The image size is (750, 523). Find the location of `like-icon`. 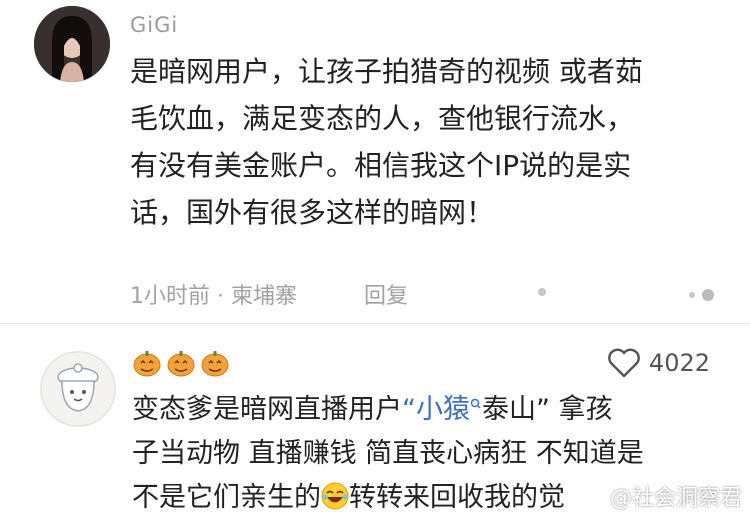

like-icon is located at coordinates (703, 295).